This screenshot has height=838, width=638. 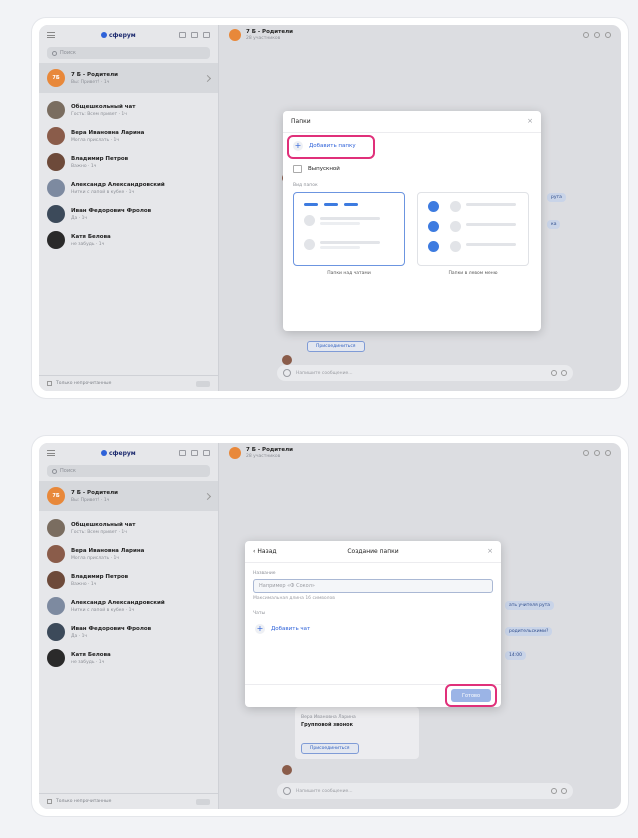 I want to click on add-chat-button: + Добавить чат, so click(x=373, y=629).